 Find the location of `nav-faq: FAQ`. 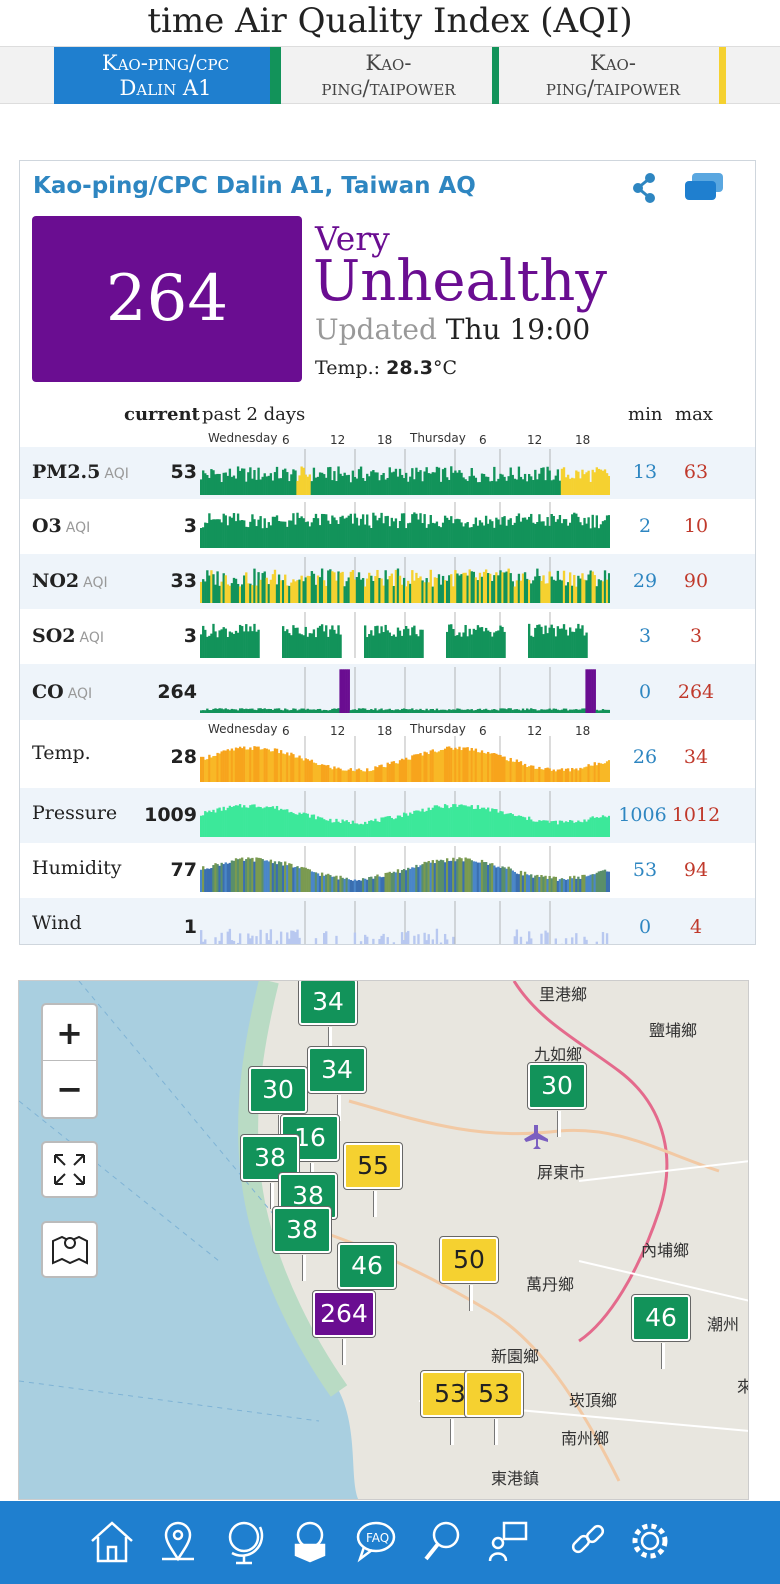

nav-faq: FAQ is located at coordinates (376, 1541).